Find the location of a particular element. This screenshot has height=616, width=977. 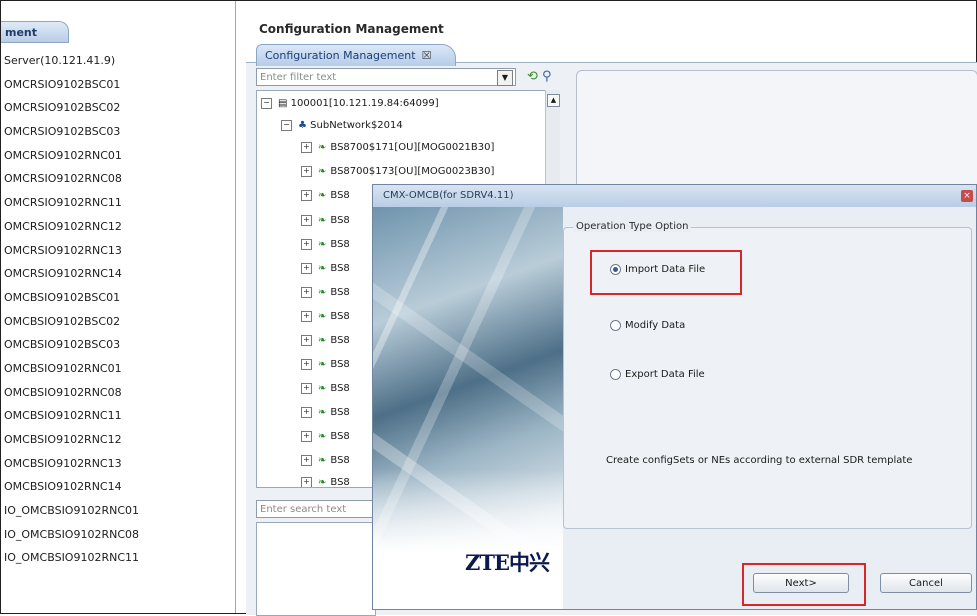

tree-node-label: BS8700$171[OU][MOG0021B30] is located at coordinates (412, 147).